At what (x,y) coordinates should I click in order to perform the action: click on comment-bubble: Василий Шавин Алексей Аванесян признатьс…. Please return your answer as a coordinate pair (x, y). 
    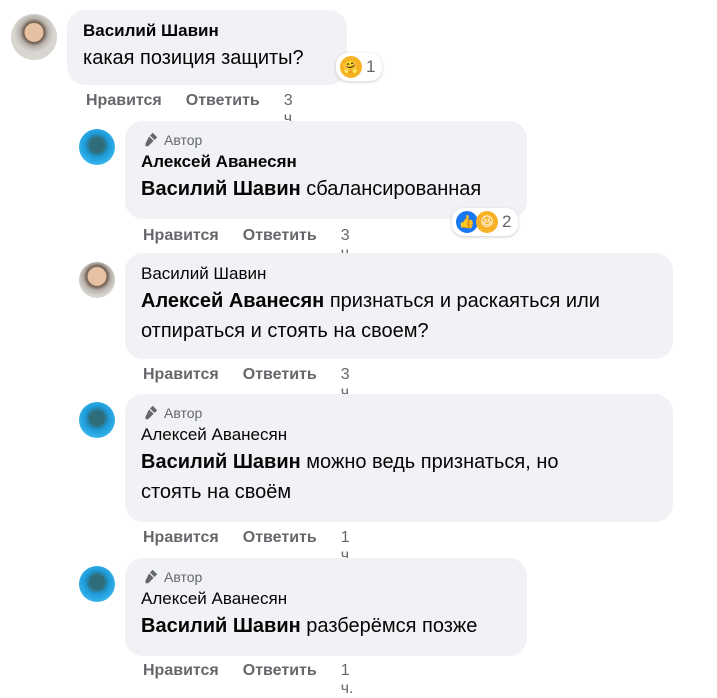
    Looking at the image, I should click on (399, 306).